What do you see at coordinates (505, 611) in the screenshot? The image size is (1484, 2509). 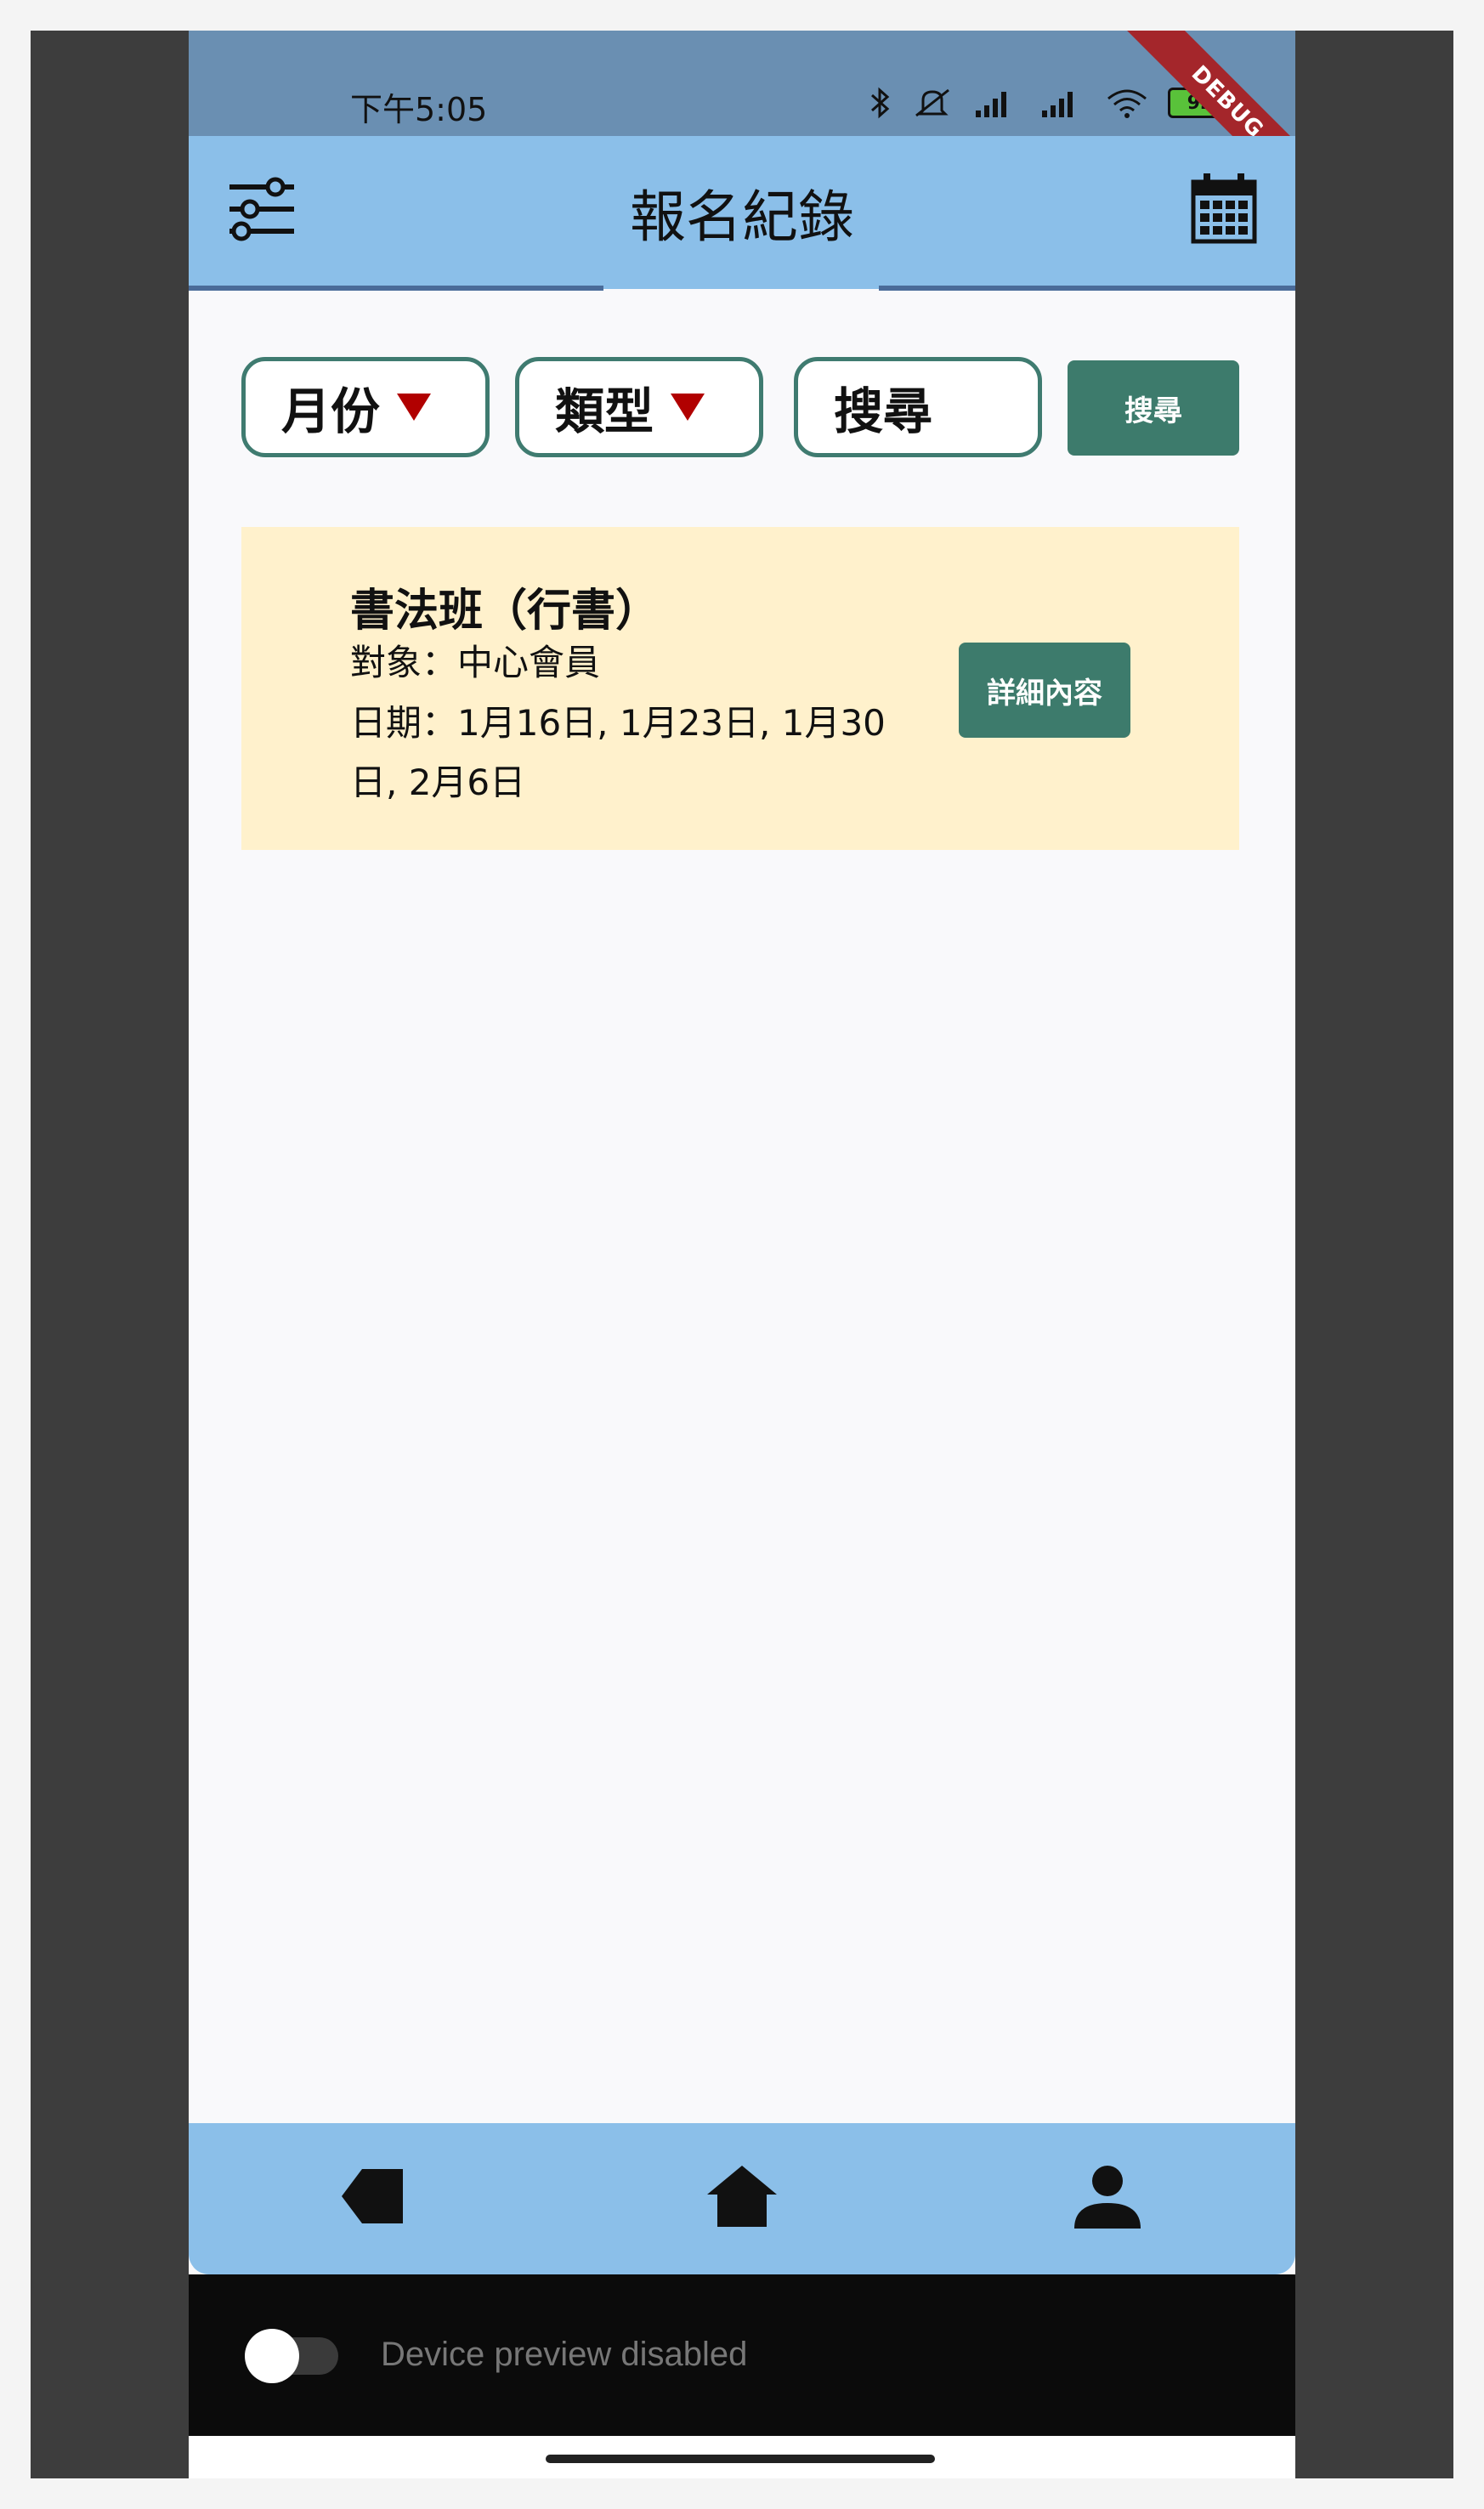 I see `record-title: 書法班（行書）` at bounding box center [505, 611].